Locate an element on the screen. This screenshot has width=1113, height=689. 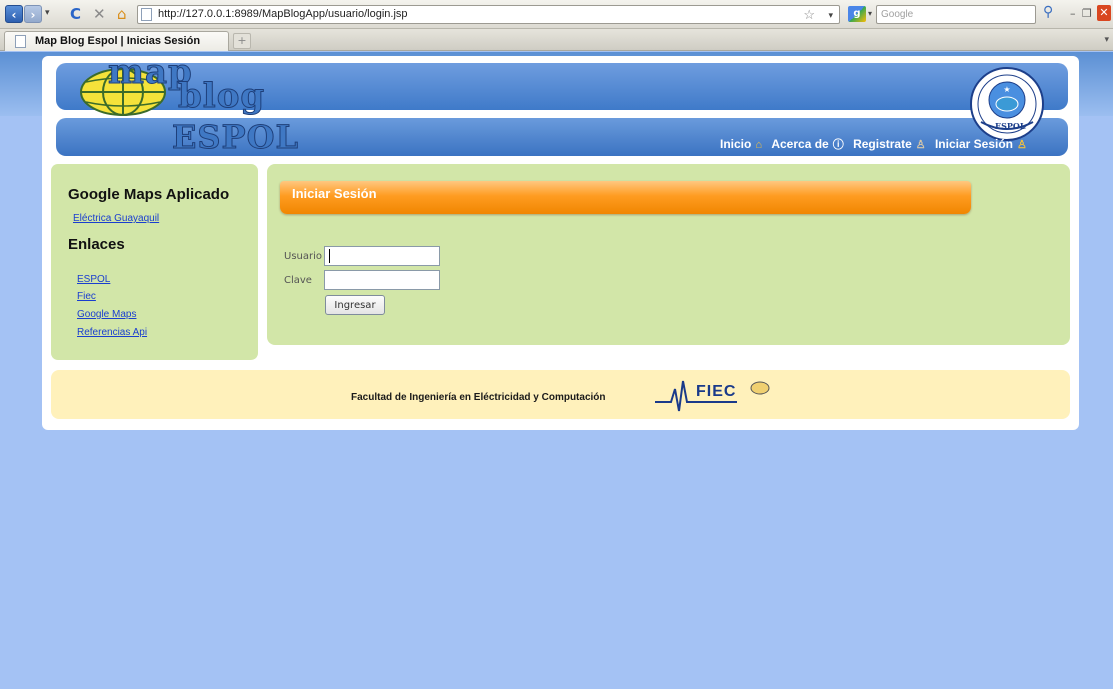
restore-icon: ❐ is located at coordinates (1087, 14).